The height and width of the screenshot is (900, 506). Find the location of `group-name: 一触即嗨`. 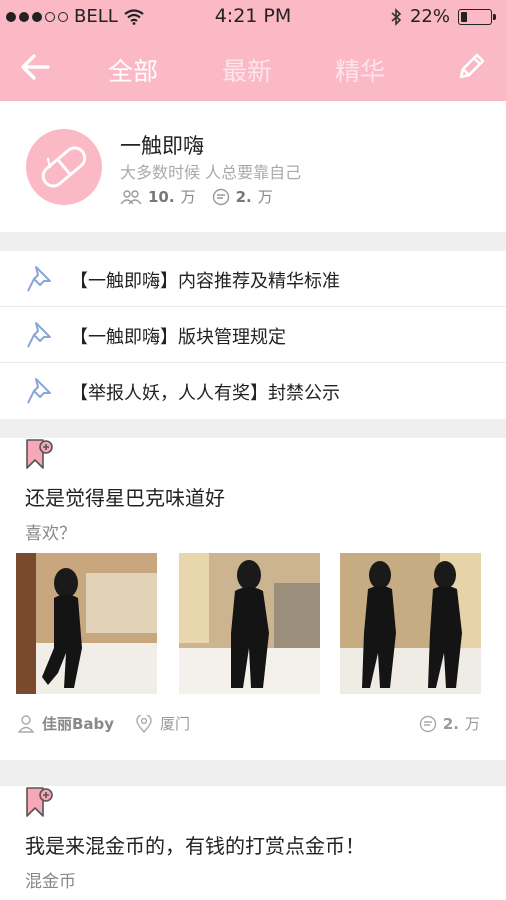

group-name: 一触即嗨 is located at coordinates (162, 146).